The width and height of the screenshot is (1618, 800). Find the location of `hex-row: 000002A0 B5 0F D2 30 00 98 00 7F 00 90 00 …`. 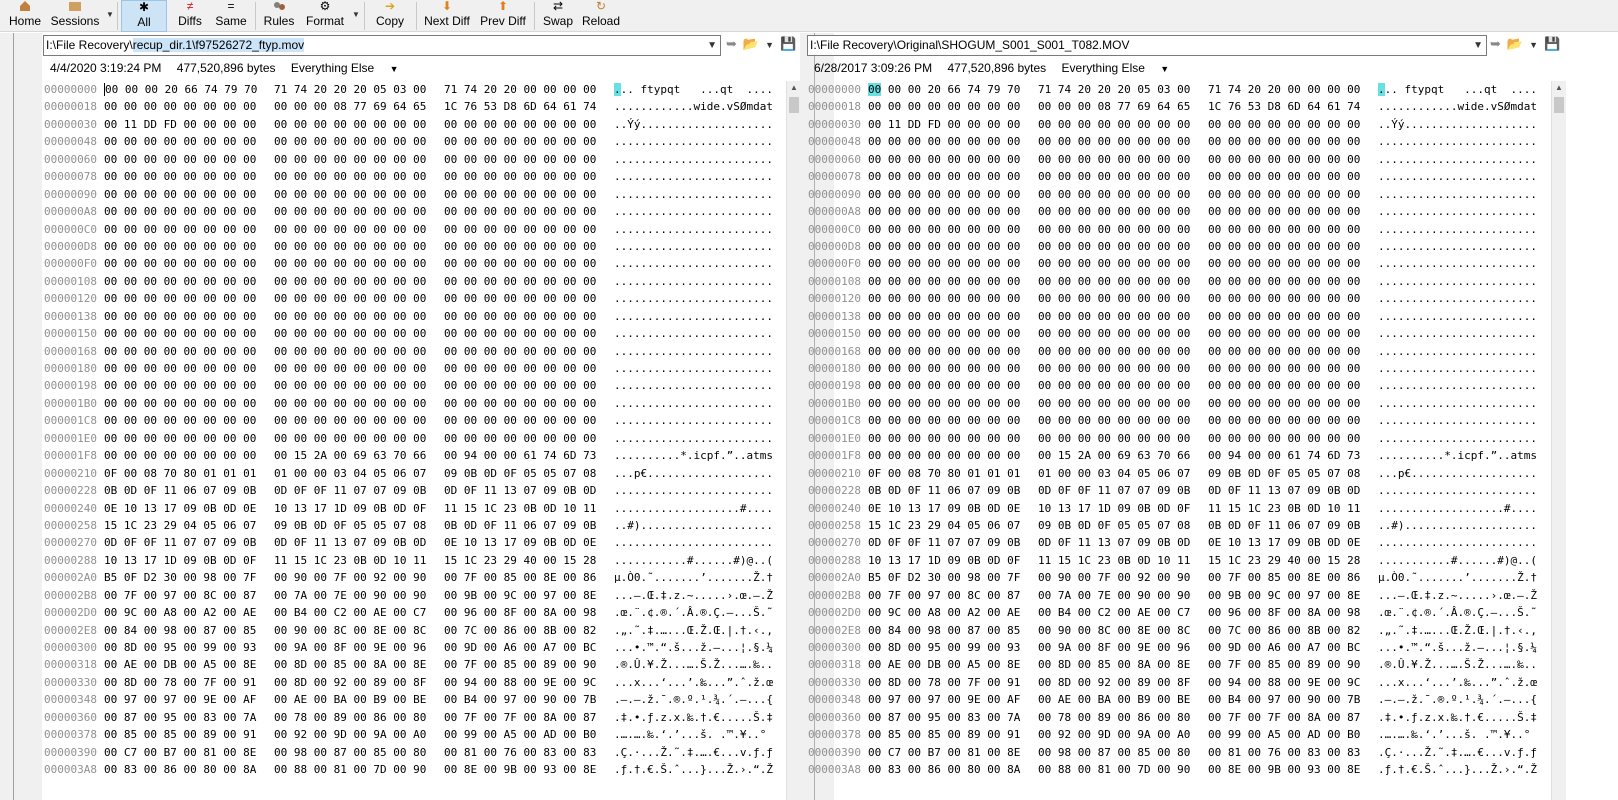

hex-row: 000002A0 B5 0F D2 30 00 98 00 7F 00 90 00 … is located at coordinates (1173, 577).